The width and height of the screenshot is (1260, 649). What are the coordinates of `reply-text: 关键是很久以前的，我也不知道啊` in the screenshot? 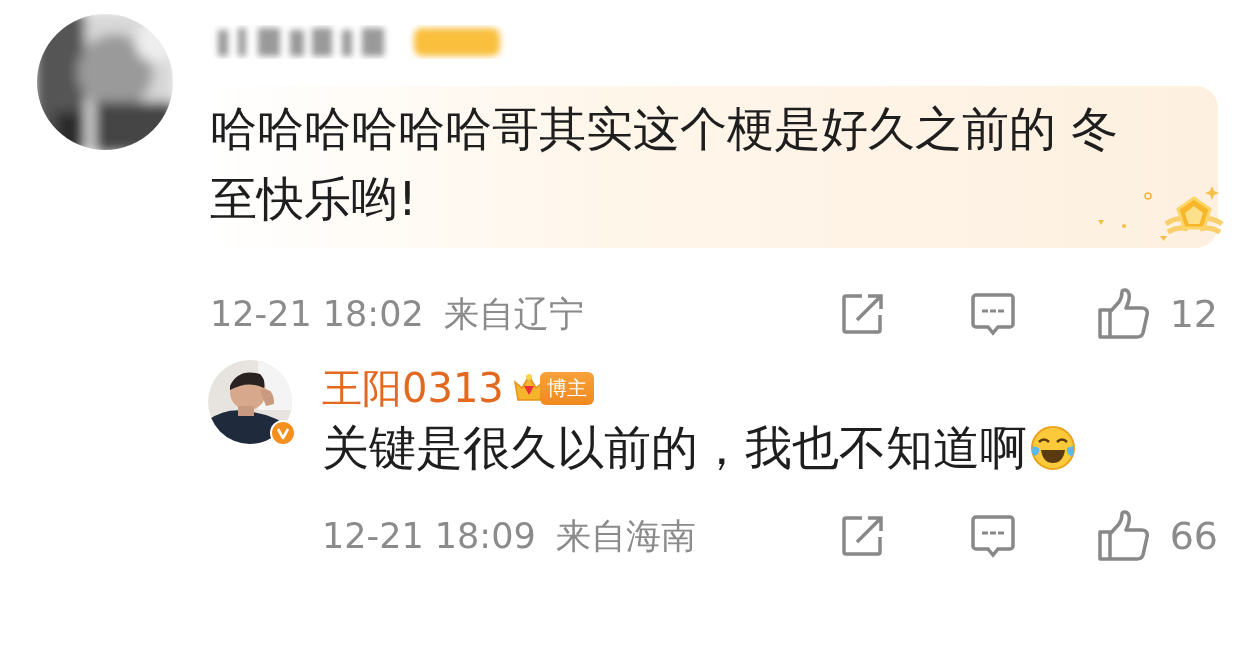 It's located at (674, 448).